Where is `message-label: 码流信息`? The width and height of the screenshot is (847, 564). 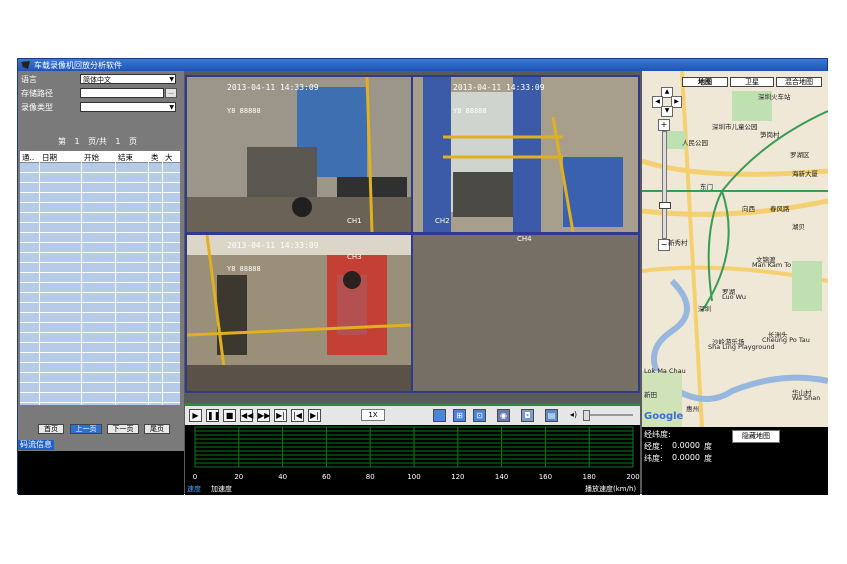 message-label: 码流信息 is located at coordinates (36, 445).